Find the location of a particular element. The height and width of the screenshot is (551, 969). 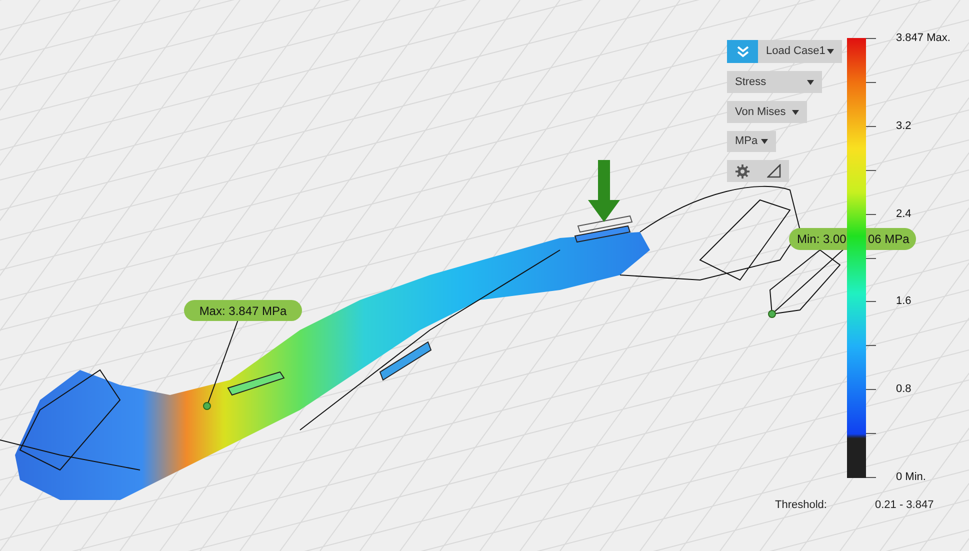

scale-value: 2.4 is located at coordinates (904, 214).